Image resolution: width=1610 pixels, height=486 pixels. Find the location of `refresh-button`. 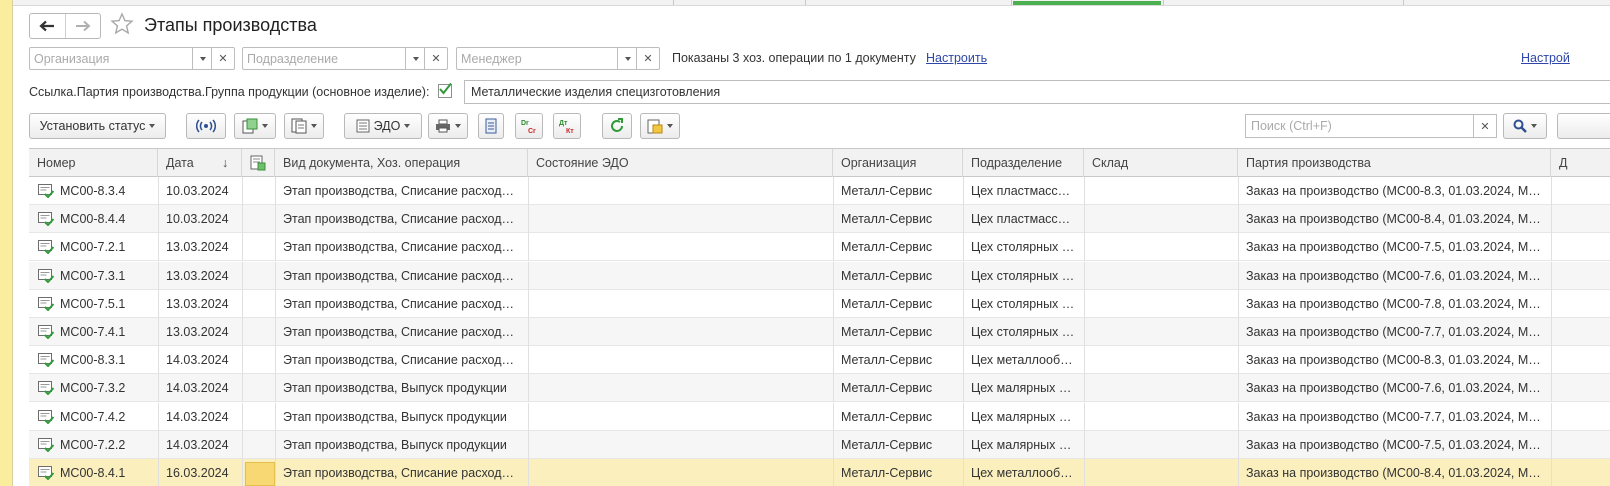

refresh-button is located at coordinates (617, 126).